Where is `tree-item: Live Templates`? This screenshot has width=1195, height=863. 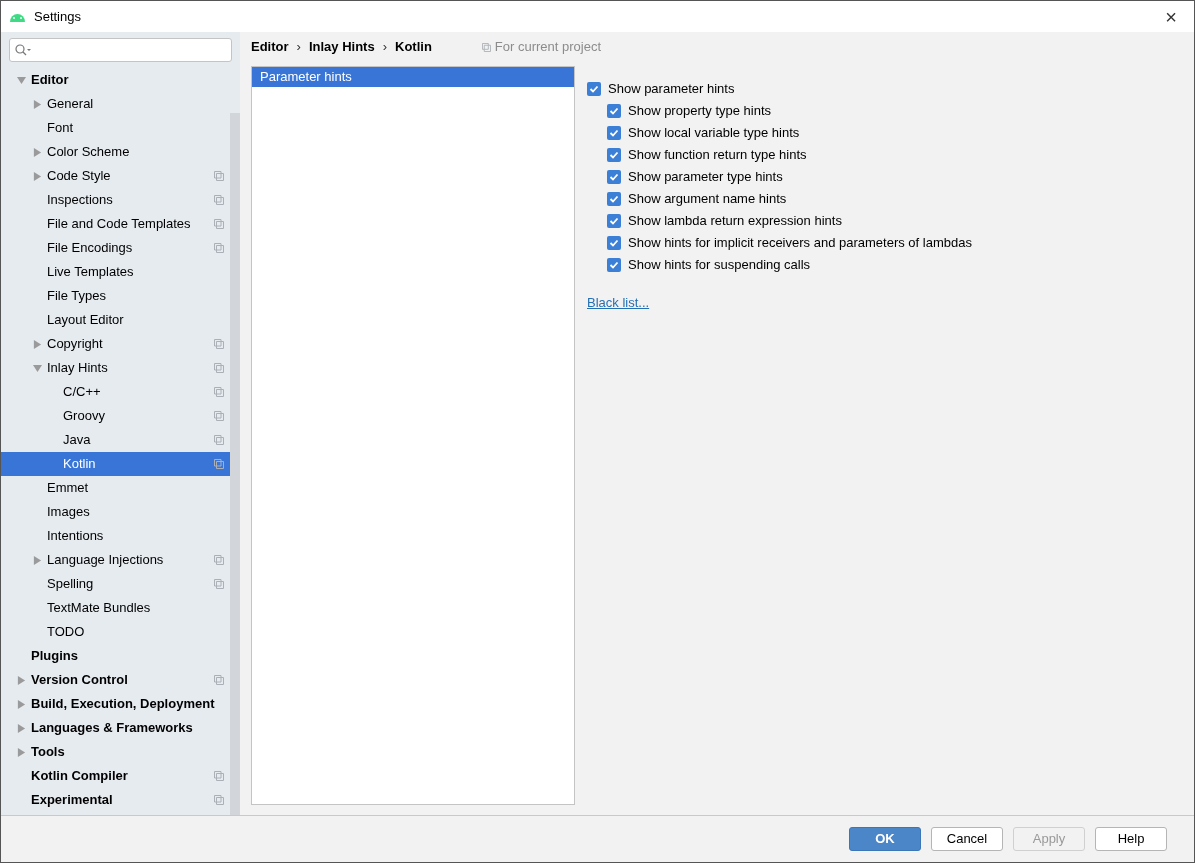
tree-item: Live Templates is located at coordinates (115, 272).